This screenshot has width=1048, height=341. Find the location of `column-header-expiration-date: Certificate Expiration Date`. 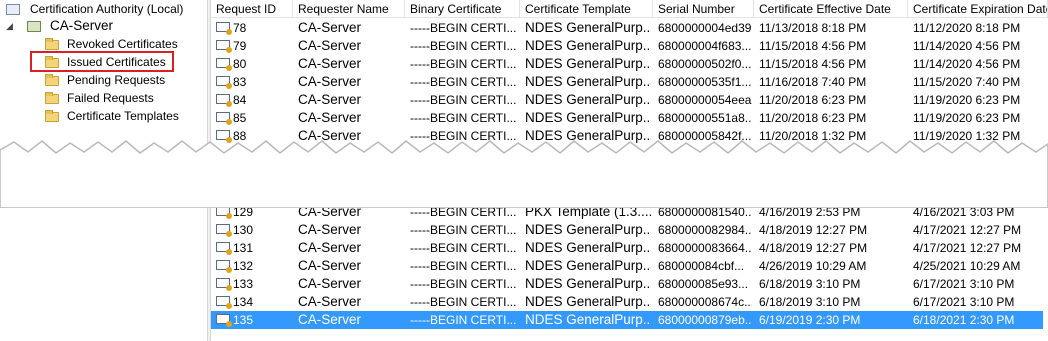

column-header-expiration-date: Certificate Expiration Date is located at coordinates (978, 9).